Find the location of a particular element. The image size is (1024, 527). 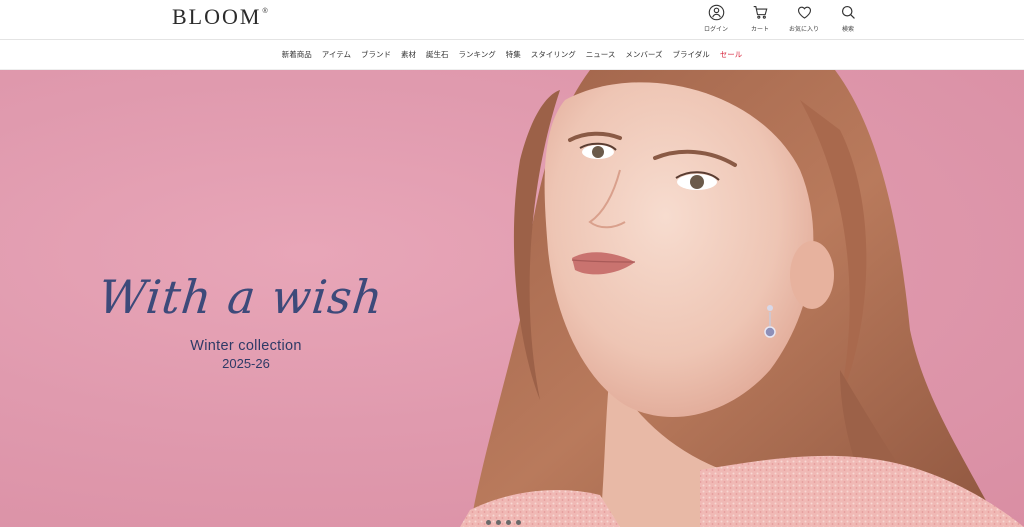

cart-icon is located at coordinates (760, 12).